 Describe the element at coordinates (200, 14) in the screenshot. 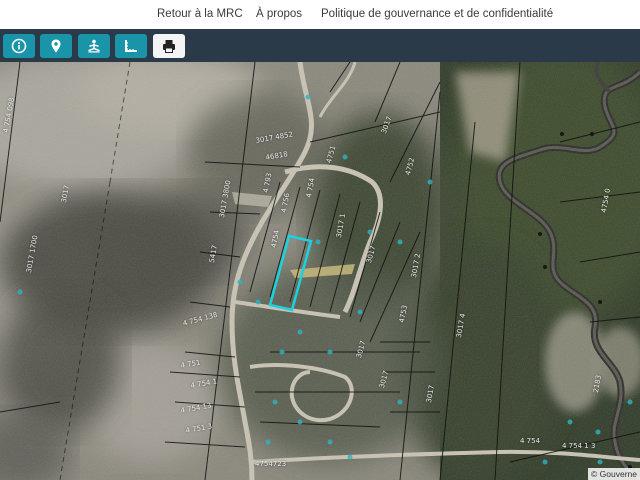

I see `nav-link-retour-mrc: Retour à la MRC` at that location.